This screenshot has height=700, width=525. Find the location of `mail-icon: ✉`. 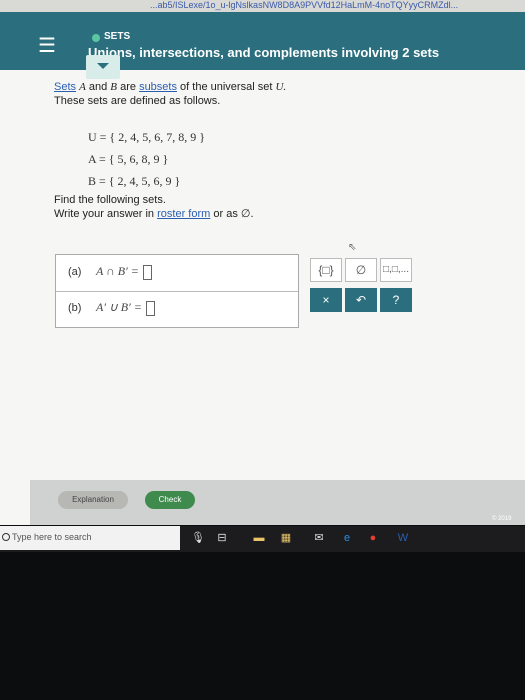

mail-icon: ✉ is located at coordinates (319, 538).